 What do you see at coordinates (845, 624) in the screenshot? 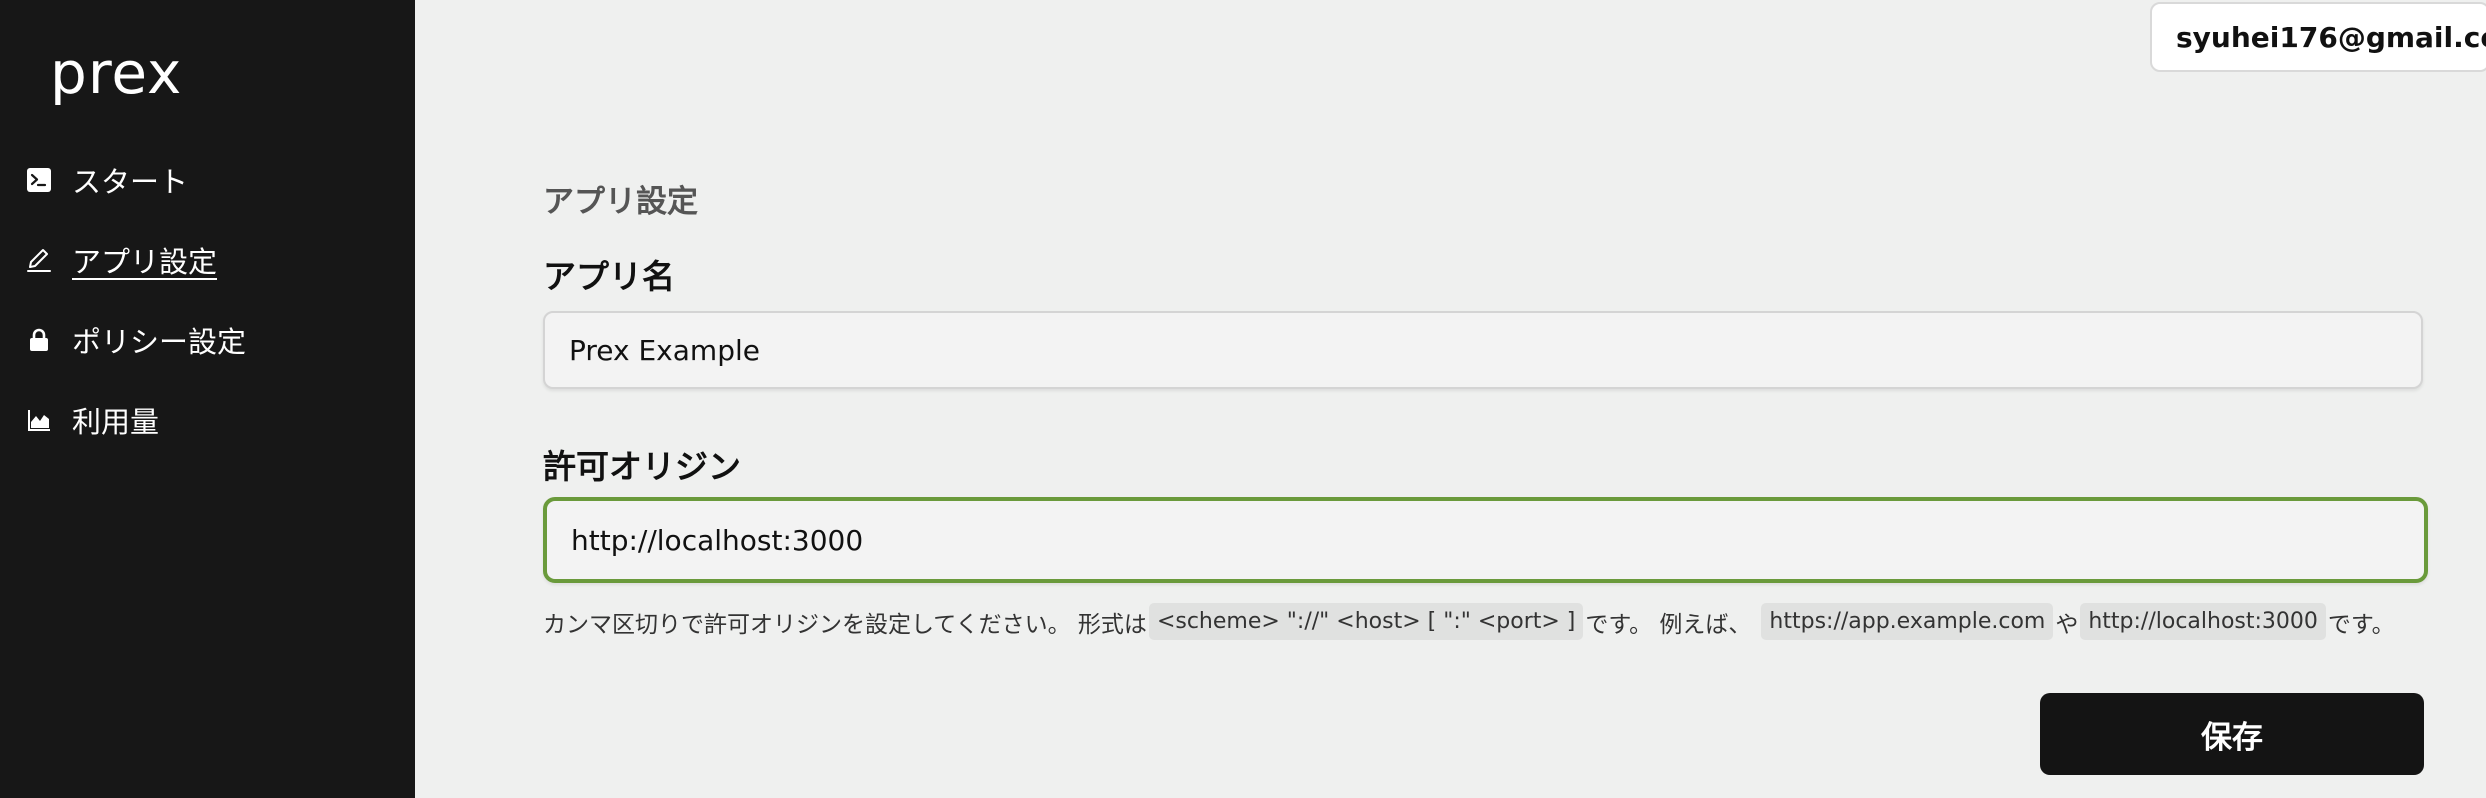
I see `help-text: カンマ区切りで許可オリジンを設定してください。 形式は` at bounding box center [845, 624].